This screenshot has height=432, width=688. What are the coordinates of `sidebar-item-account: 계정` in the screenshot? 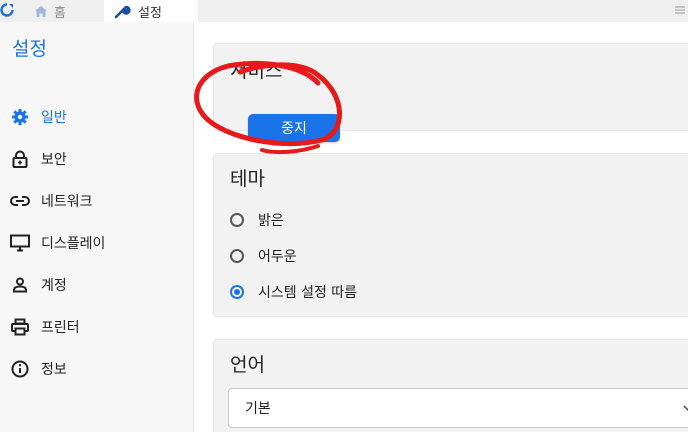 It's located at (96, 285).